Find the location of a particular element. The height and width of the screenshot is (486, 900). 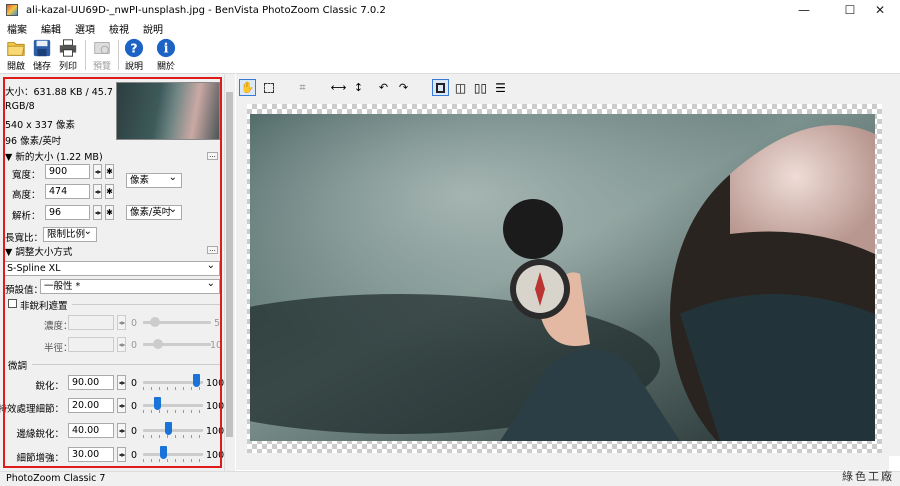

sharpness-spinner is located at coordinates (121, 382).